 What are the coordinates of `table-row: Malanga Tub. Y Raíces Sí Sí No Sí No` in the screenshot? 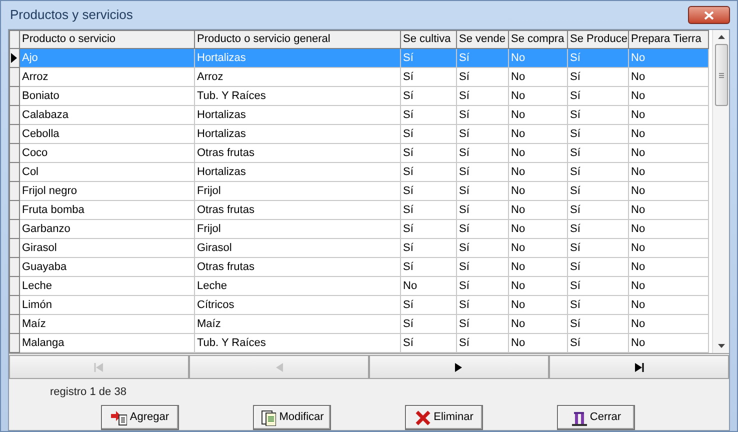 It's located at (359, 343).